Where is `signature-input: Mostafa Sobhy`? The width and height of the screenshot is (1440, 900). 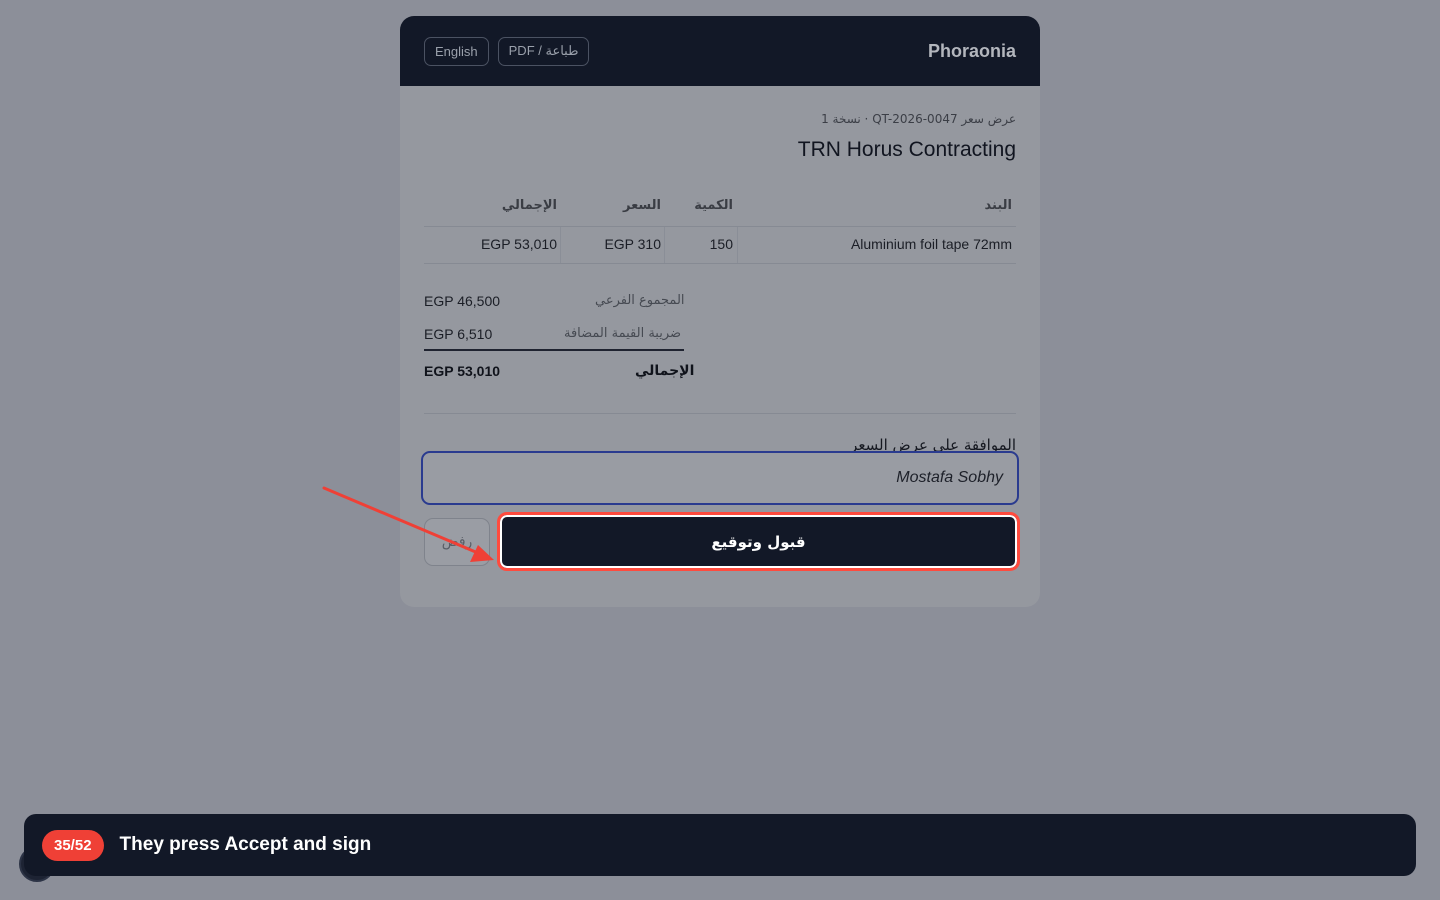
signature-input: Mostafa Sobhy is located at coordinates (720, 478).